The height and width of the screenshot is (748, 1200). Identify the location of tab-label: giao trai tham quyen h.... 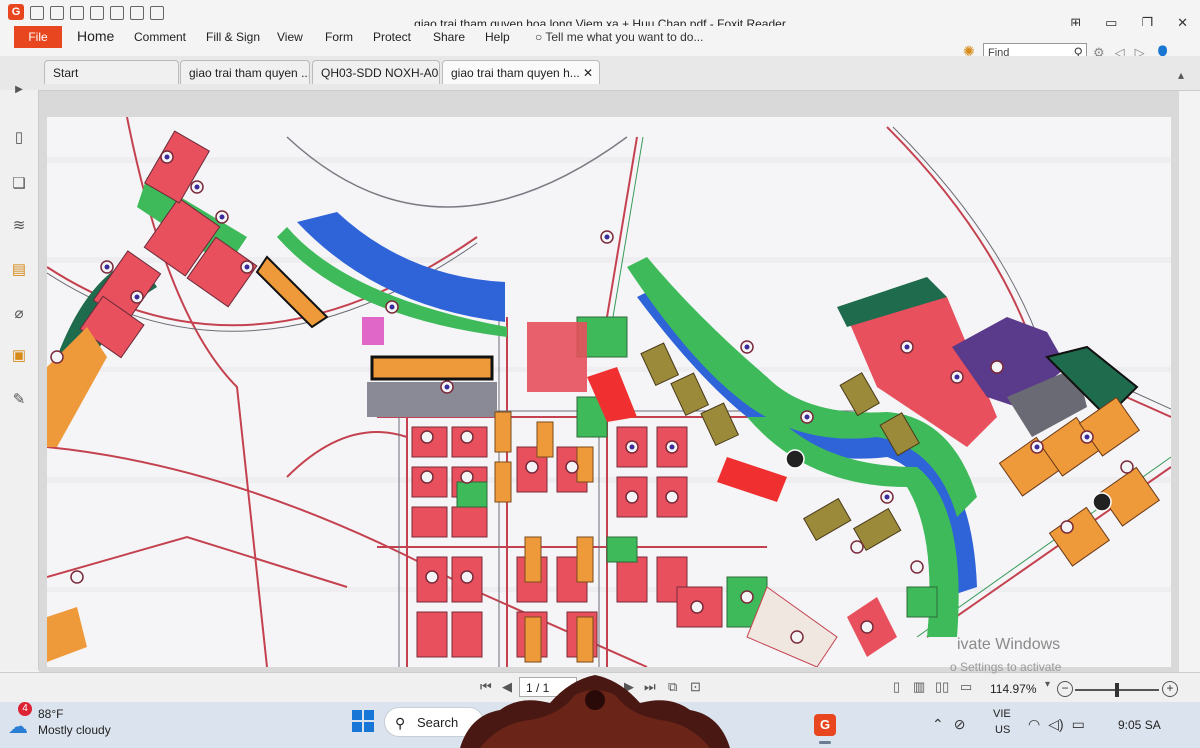
(515, 73).